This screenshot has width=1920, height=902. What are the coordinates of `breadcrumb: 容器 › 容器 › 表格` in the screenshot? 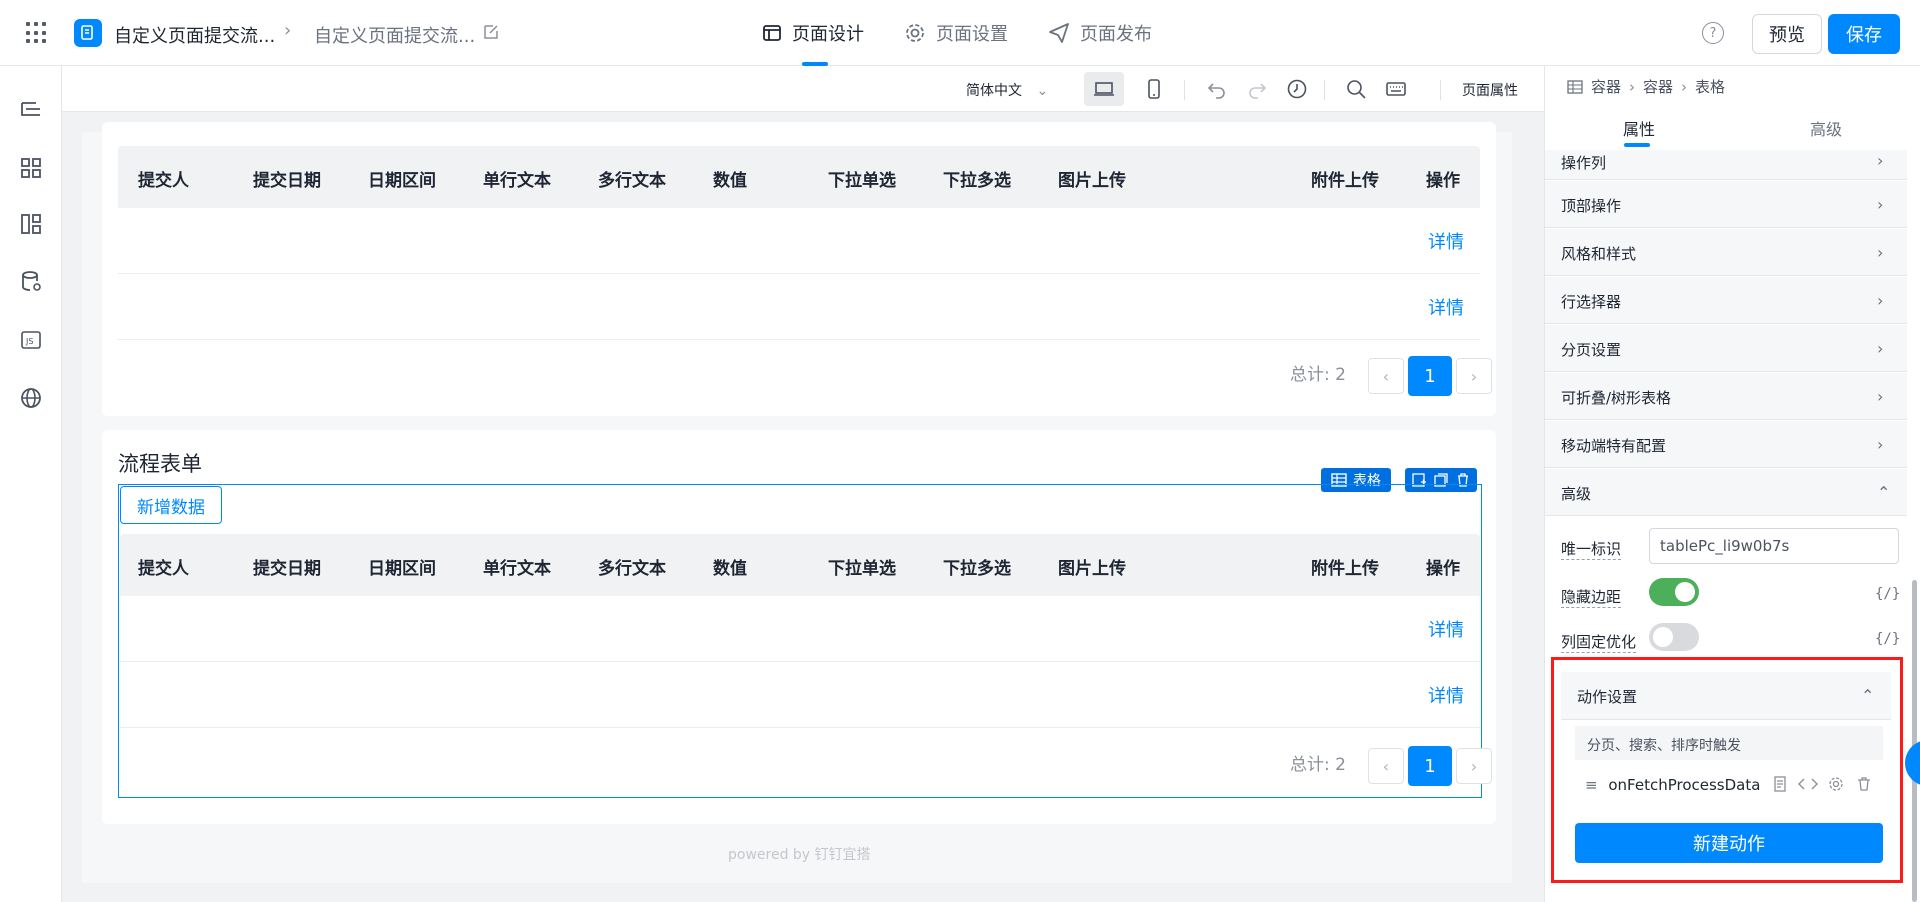 It's located at (1646, 86).